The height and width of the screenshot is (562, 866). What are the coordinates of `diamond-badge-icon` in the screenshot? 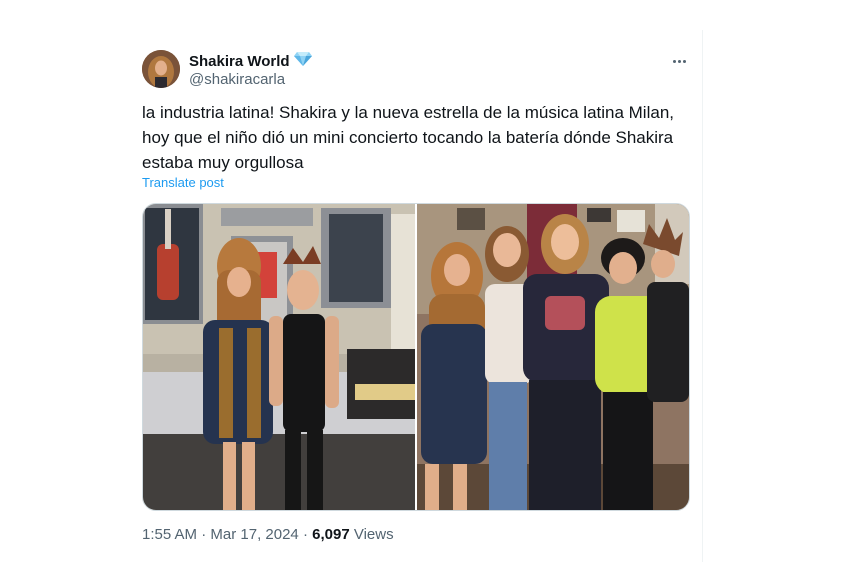 It's located at (302, 61).